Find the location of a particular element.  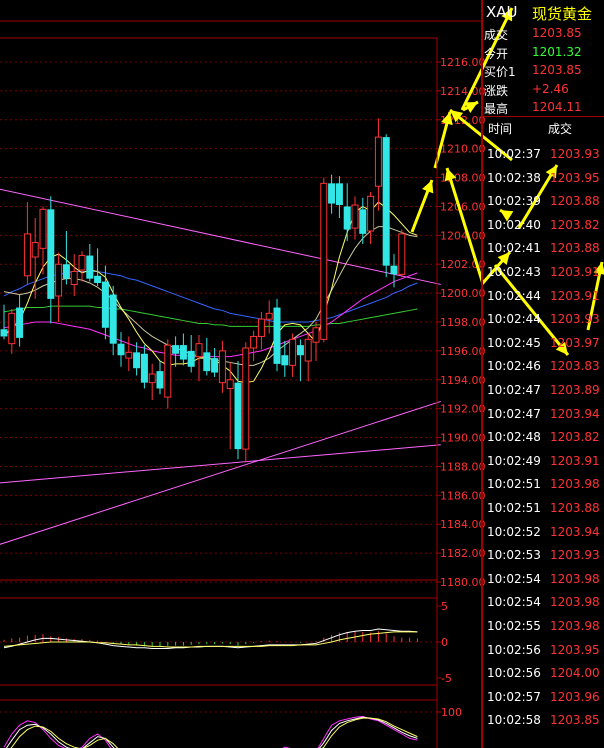

tick-row: 10:02:41 1203.88 is located at coordinates (544, 248).